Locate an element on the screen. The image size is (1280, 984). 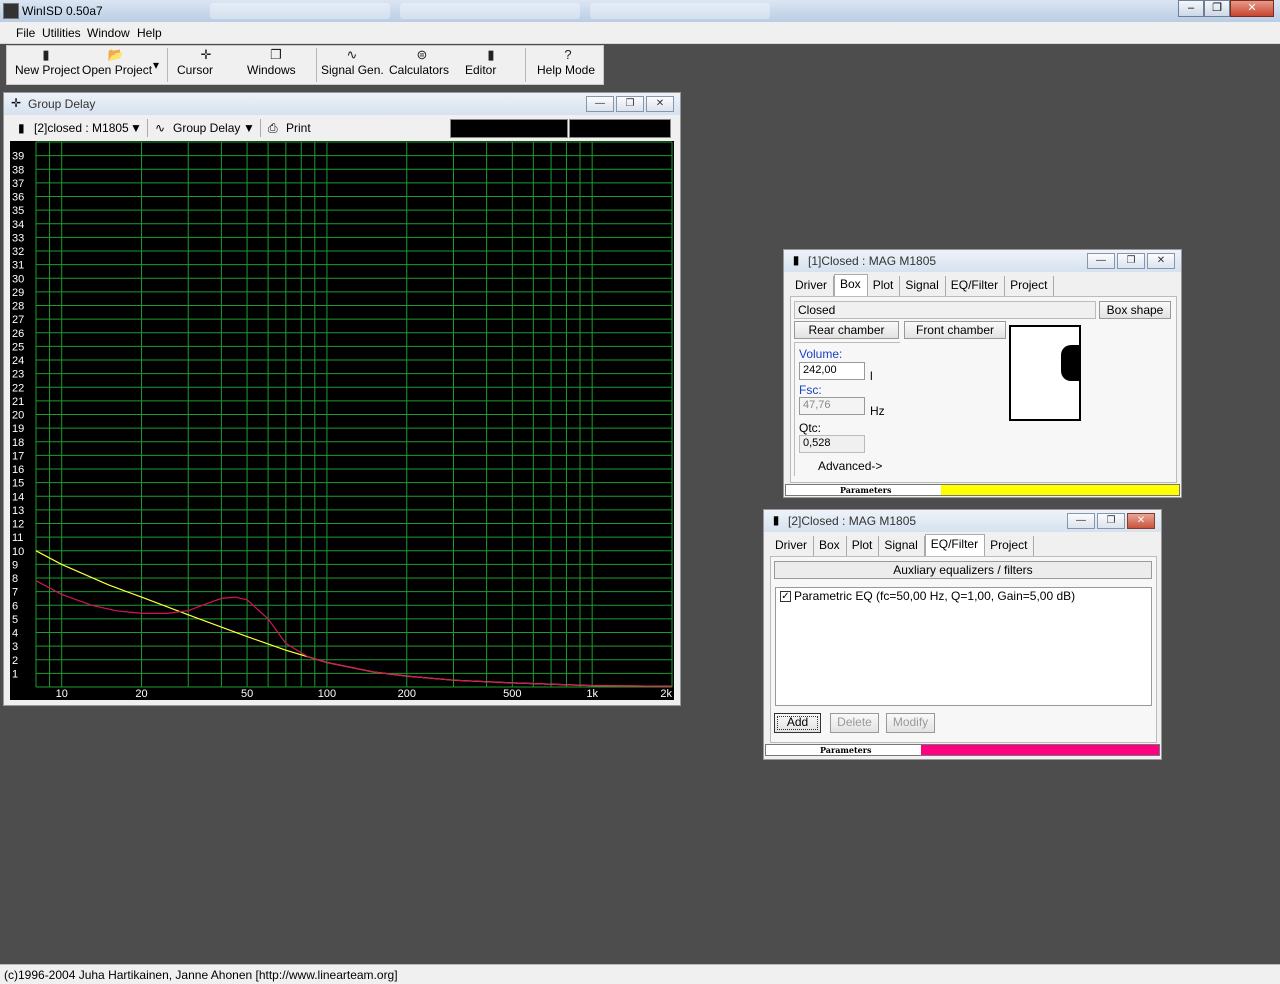
print-button: Print is located at coordinates (298, 128).